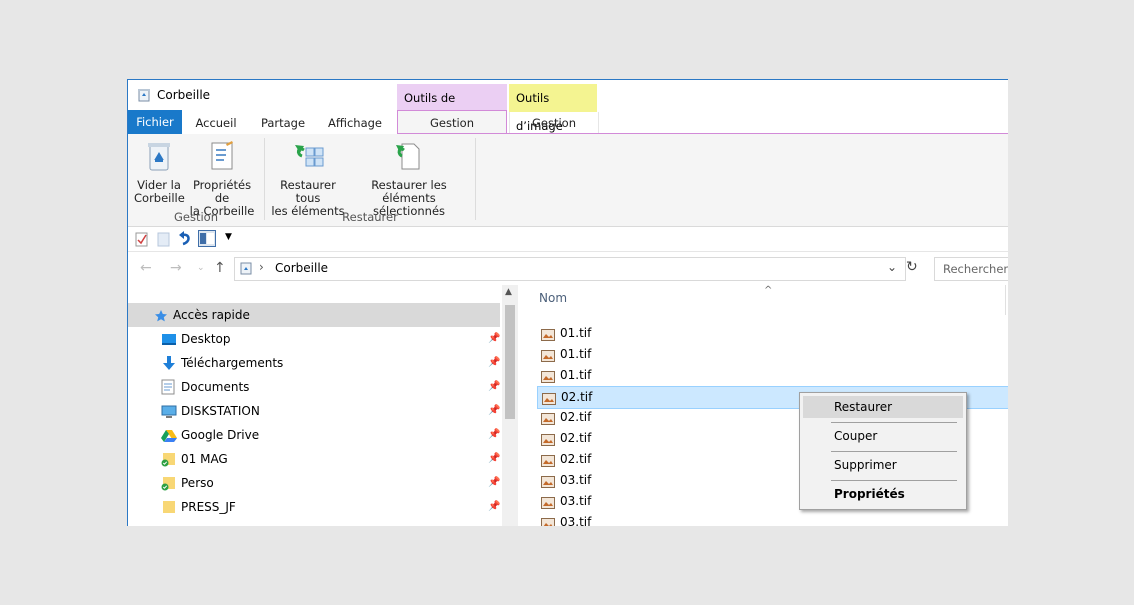 Image resolution: width=1134 pixels, height=605 pixels. I want to click on back-arrow-icon: ←, so click(146, 268).